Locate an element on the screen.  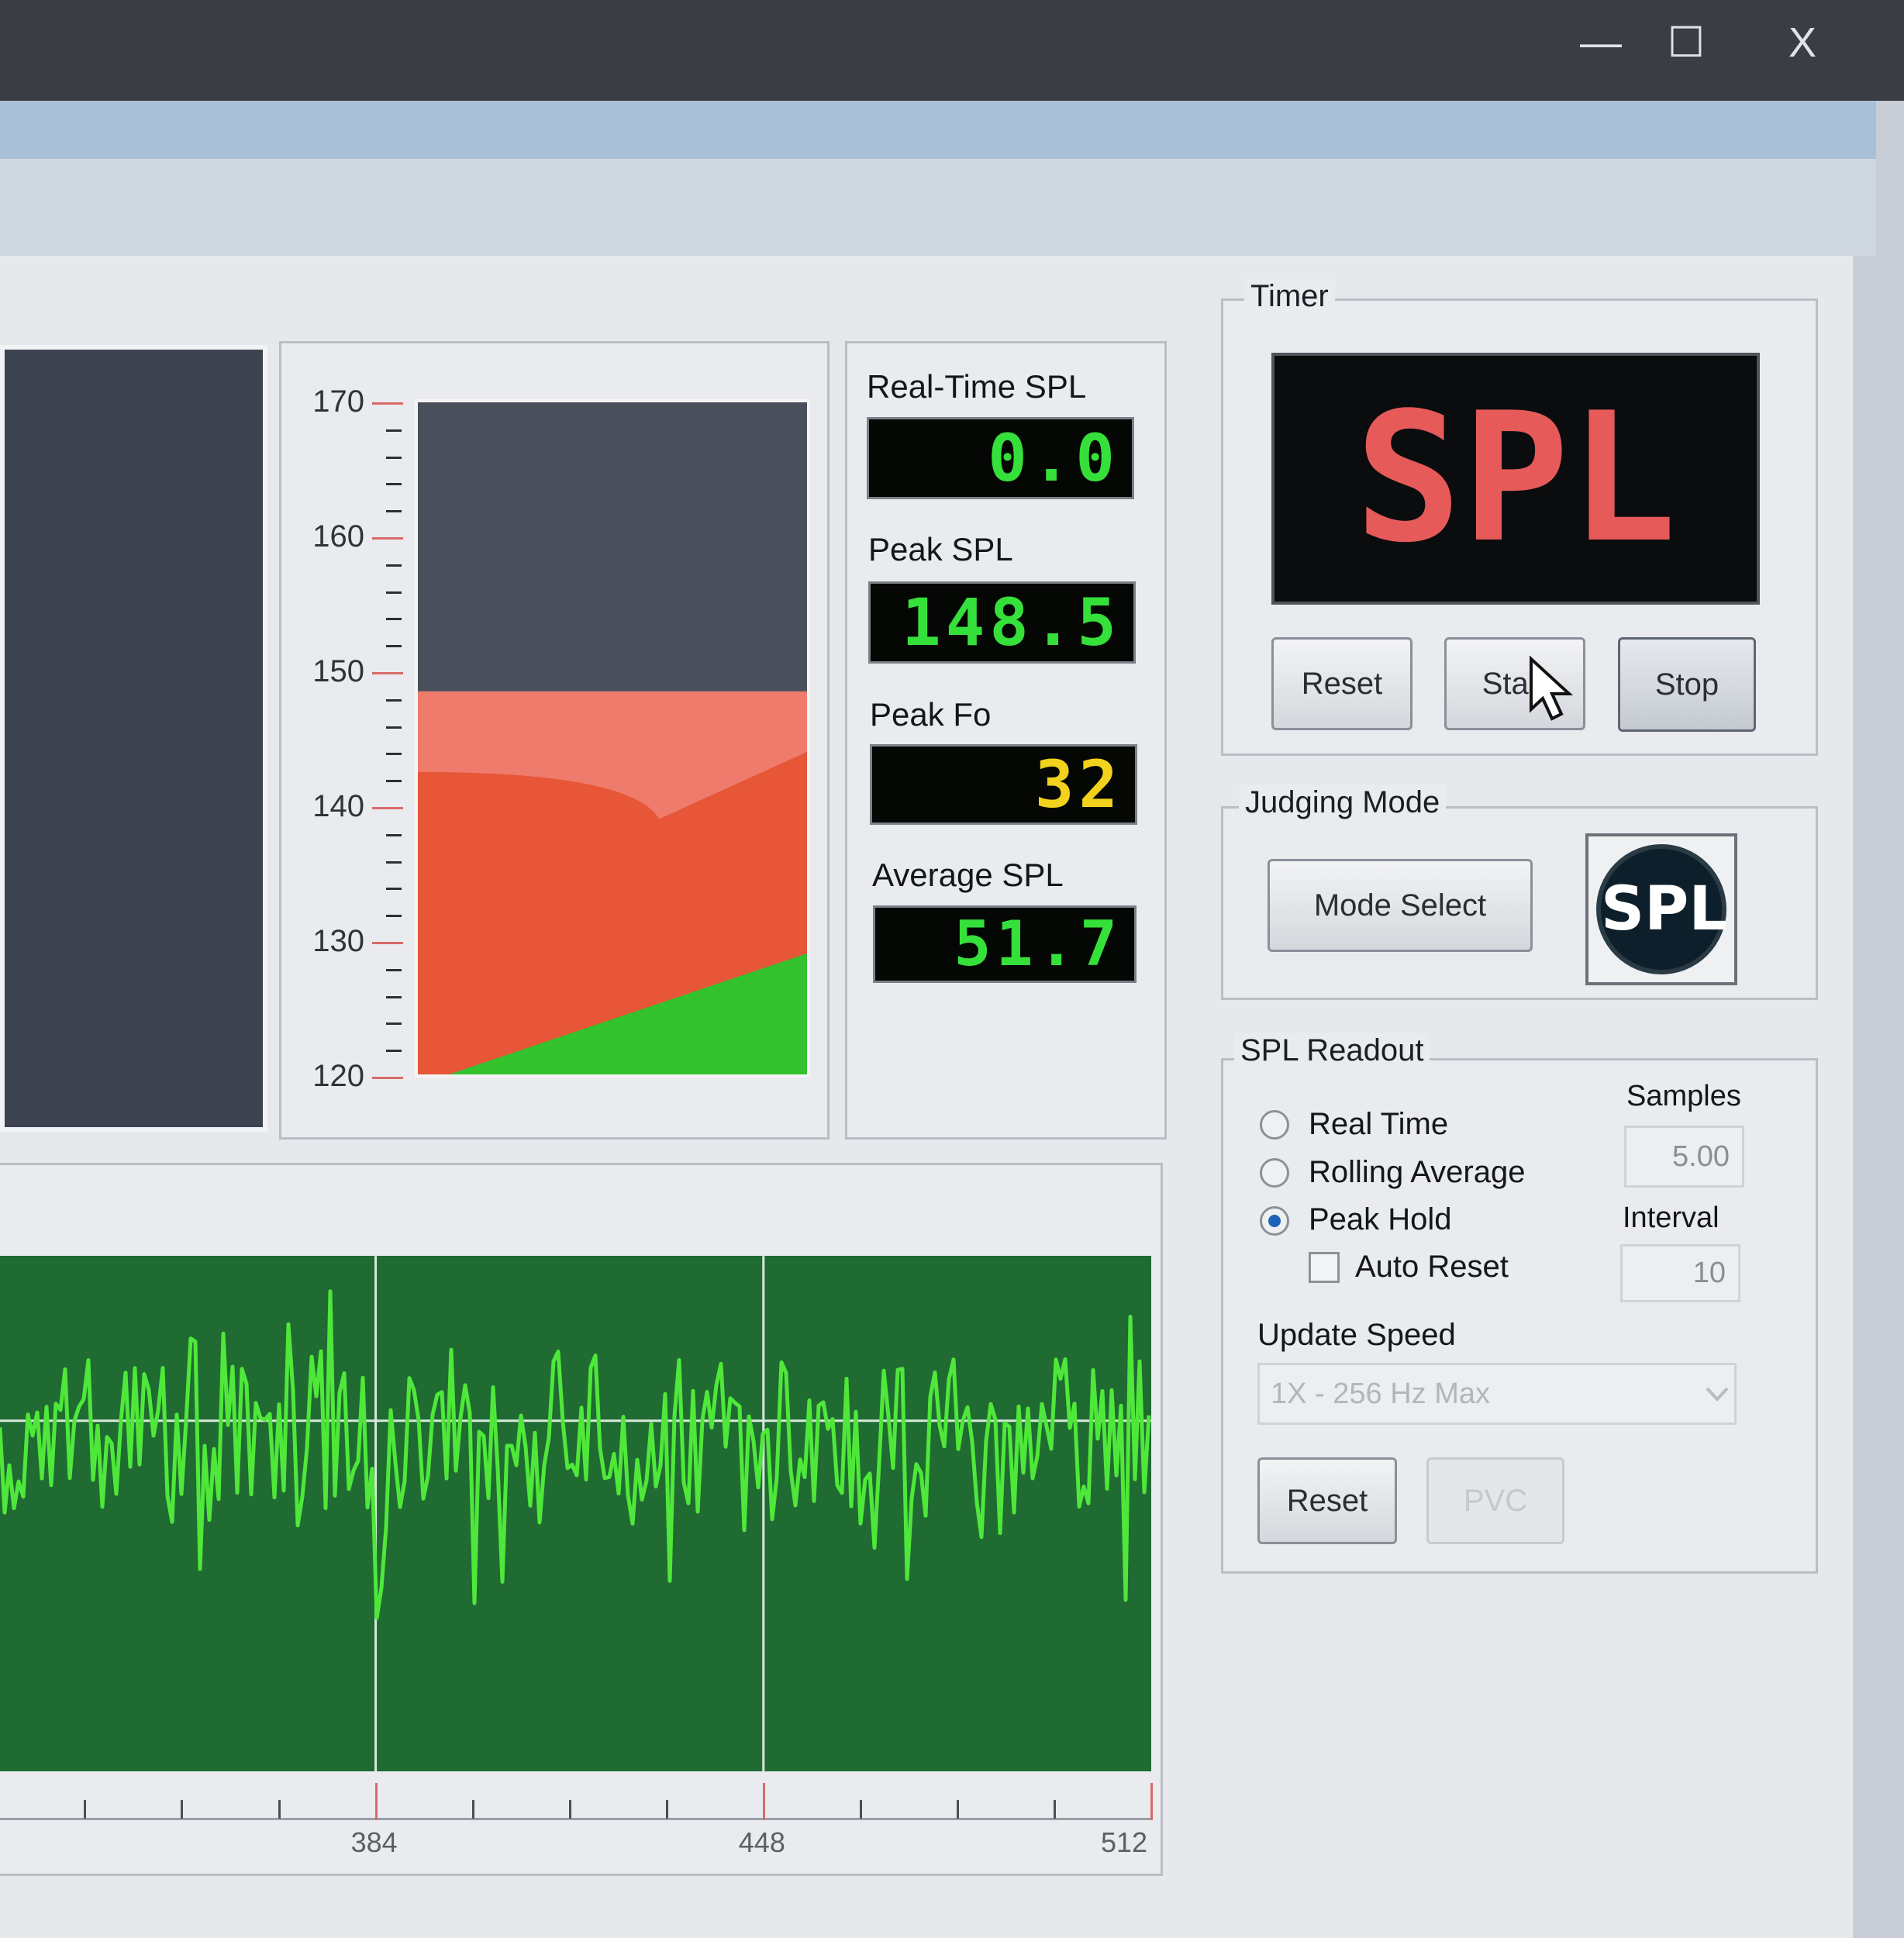
maximize-icon: ☐ is located at coordinates (1687, 43).